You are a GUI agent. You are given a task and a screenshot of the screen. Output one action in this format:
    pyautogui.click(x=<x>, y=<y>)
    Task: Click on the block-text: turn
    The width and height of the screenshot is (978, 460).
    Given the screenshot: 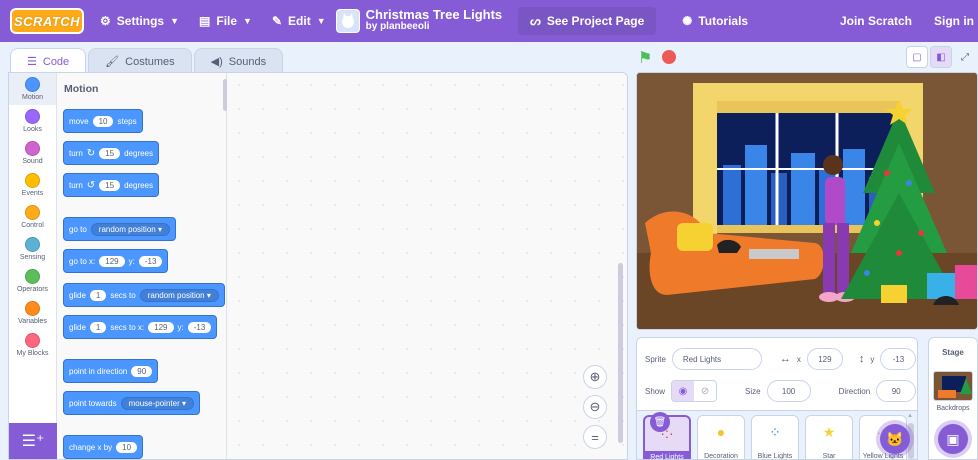 What is the action you would take?
    pyautogui.click(x=76, y=185)
    